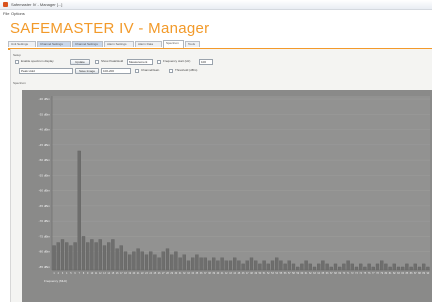 The height and width of the screenshot is (302, 432). Describe the element at coordinates (97, 62) in the screenshot. I see `peak-hold-checkbox` at that location.